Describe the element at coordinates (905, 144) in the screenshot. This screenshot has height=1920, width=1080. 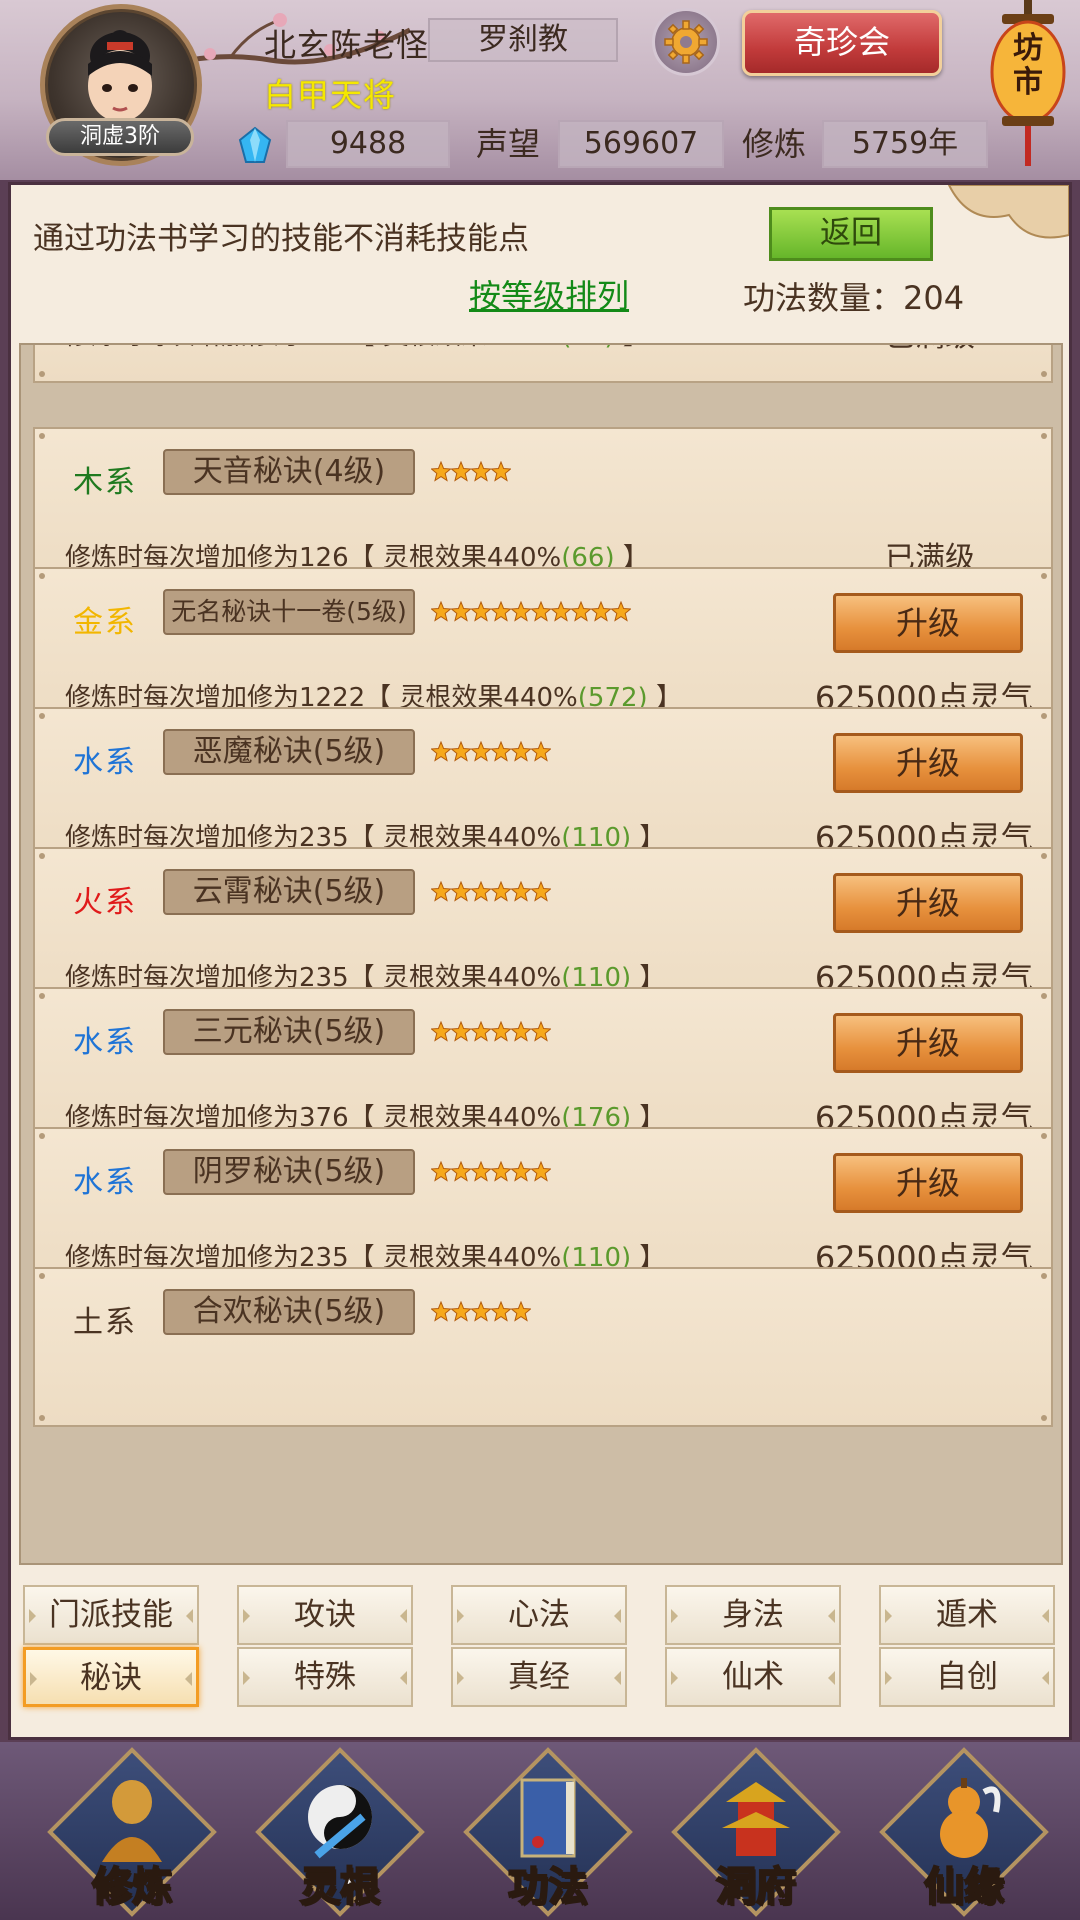
I see `cultivation-years: 5759年` at that location.